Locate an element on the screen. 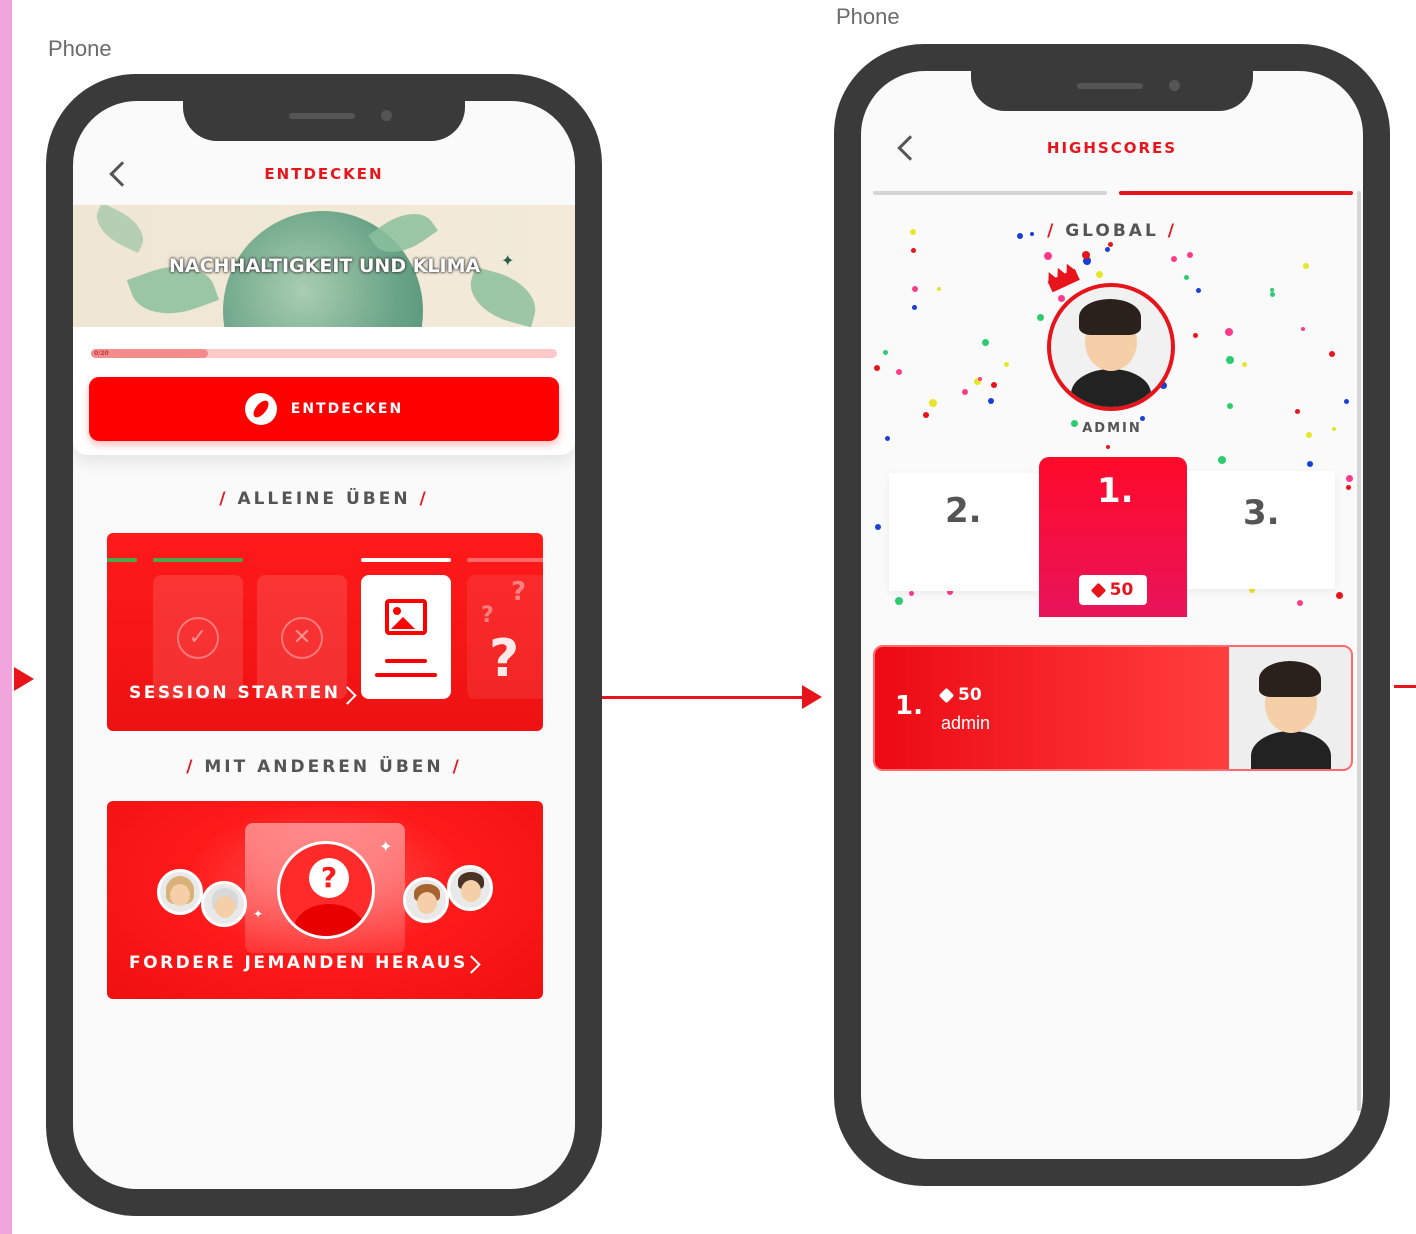  winner-name: ADMIN is located at coordinates (1112, 428).